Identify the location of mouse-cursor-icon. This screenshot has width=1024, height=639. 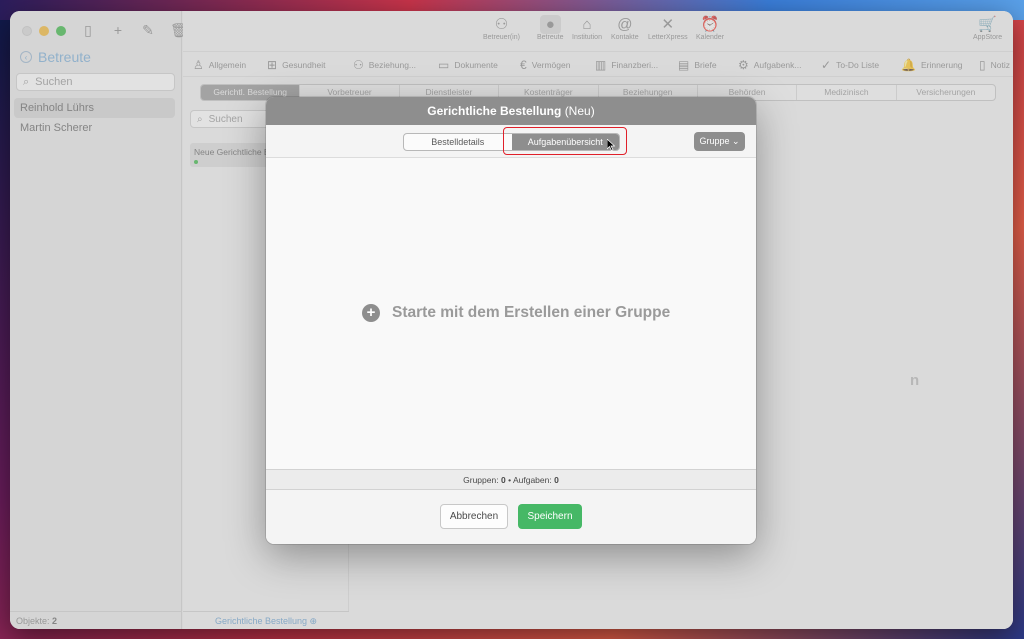
(611, 145).